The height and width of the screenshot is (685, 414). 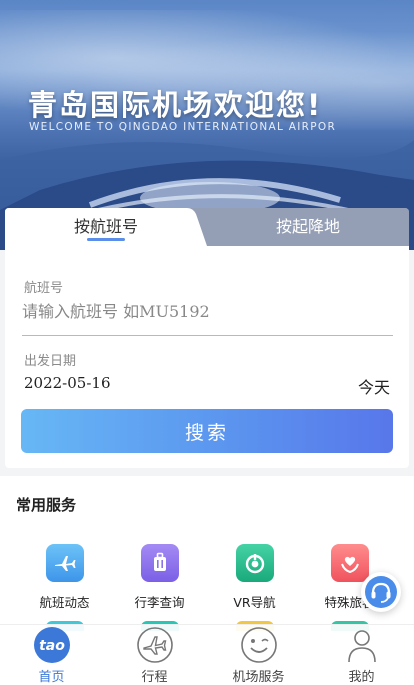 I want to click on svg-text: tao, so click(x=52, y=646).